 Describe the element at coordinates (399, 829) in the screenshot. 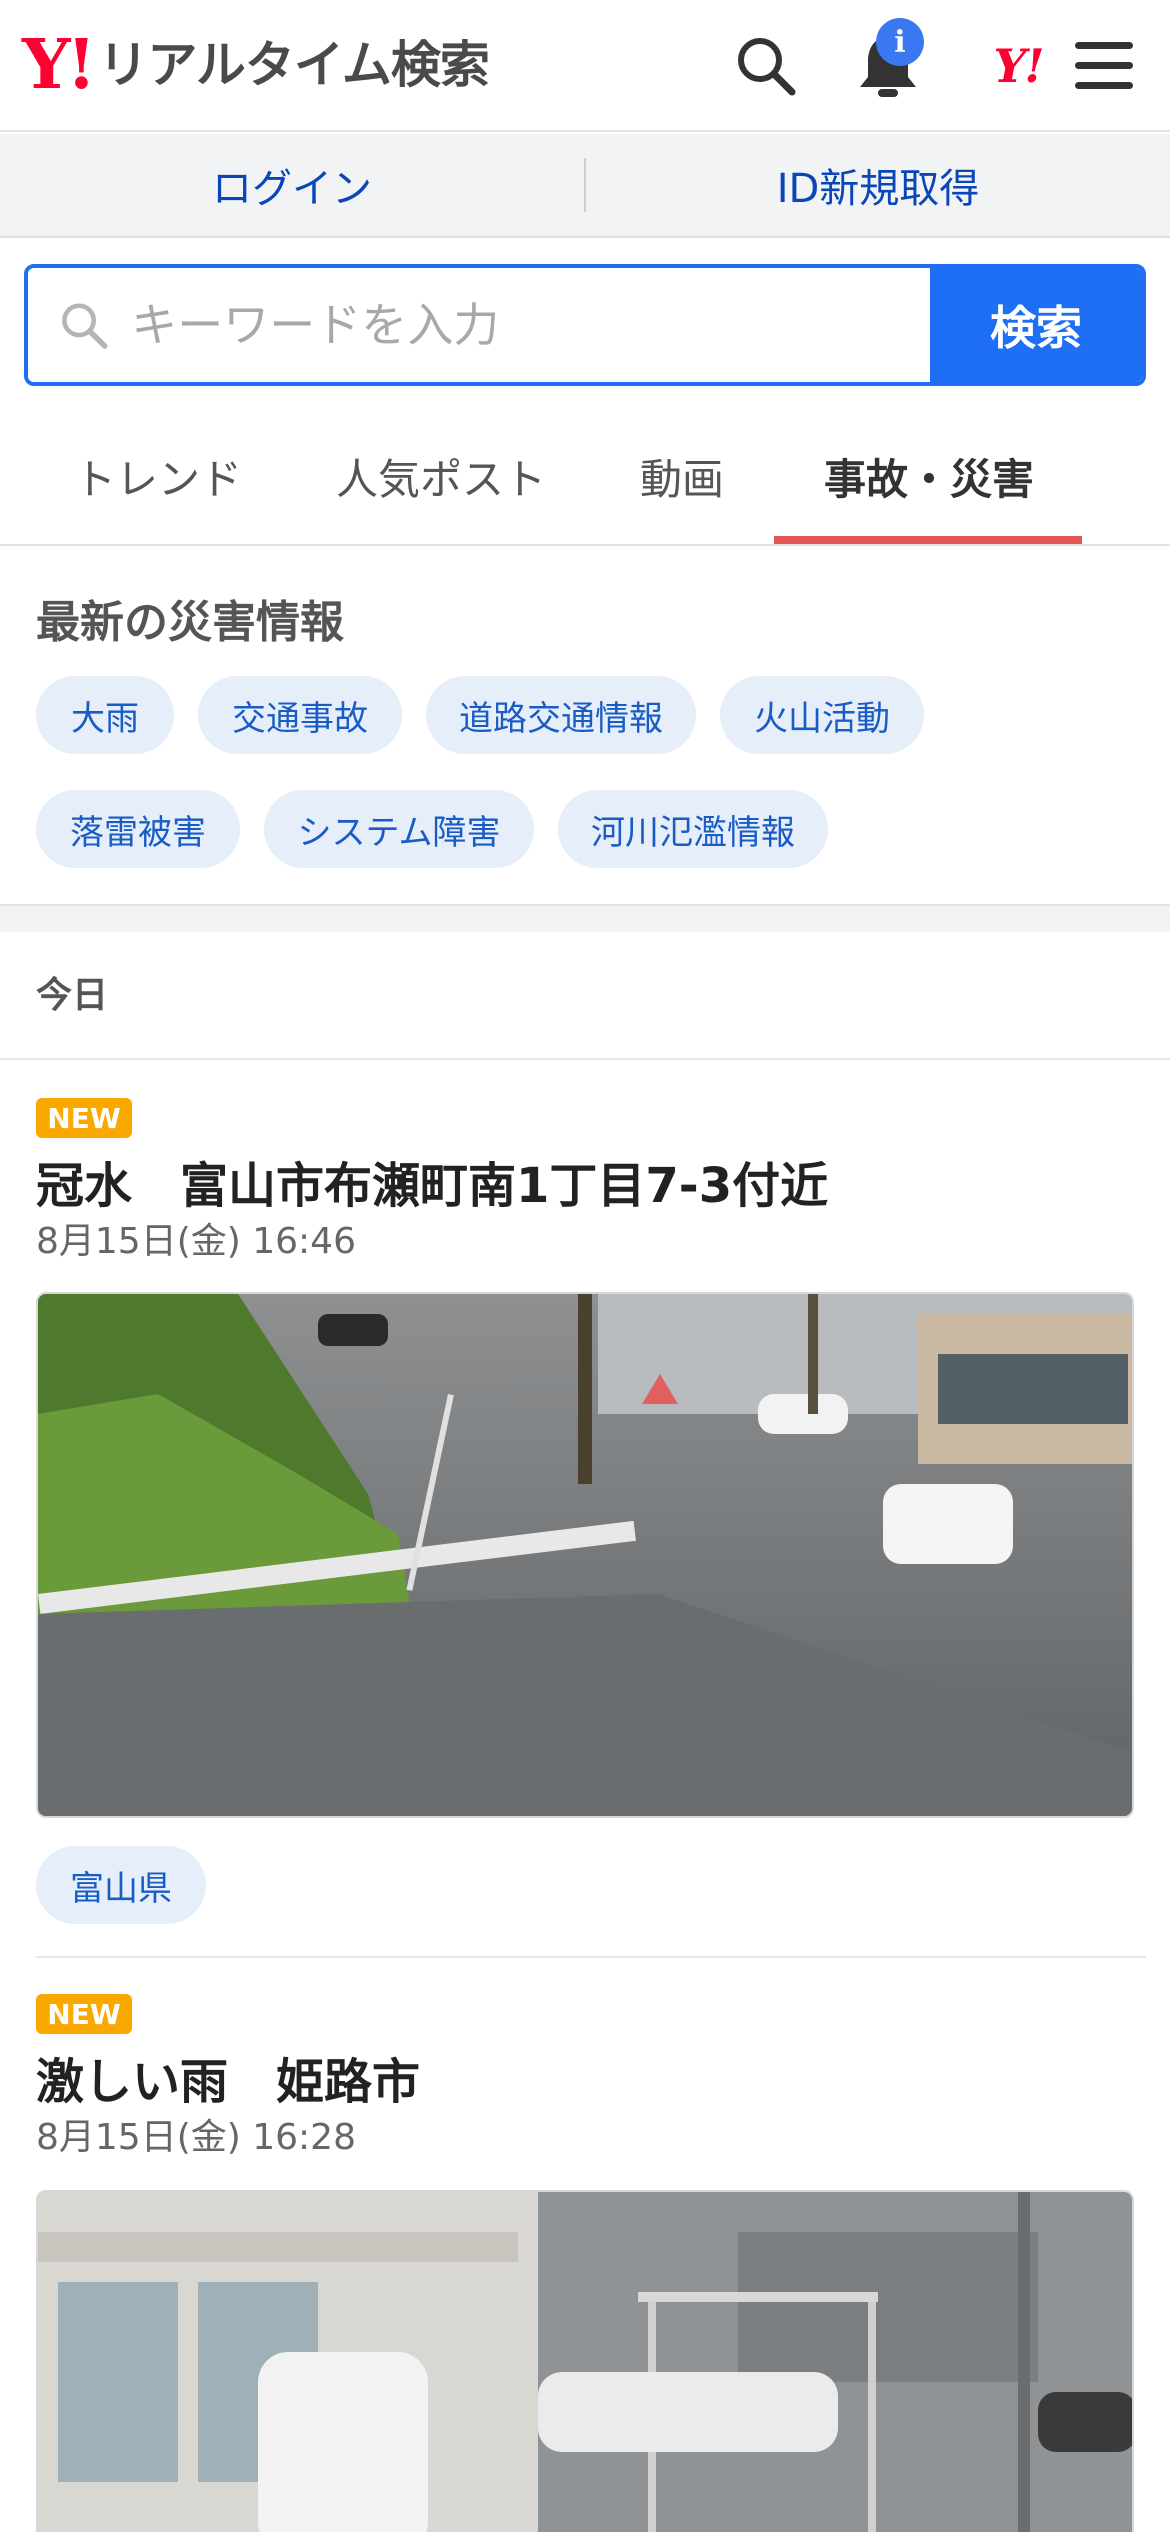

I see `chip-system-failure: システム障害` at that location.